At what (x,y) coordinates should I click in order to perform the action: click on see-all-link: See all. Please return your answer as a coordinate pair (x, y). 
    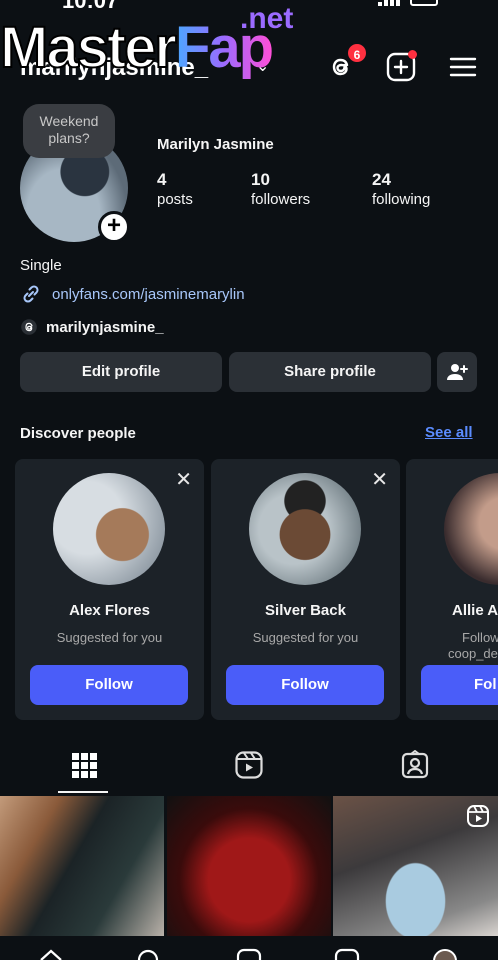
    Looking at the image, I should click on (449, 432).